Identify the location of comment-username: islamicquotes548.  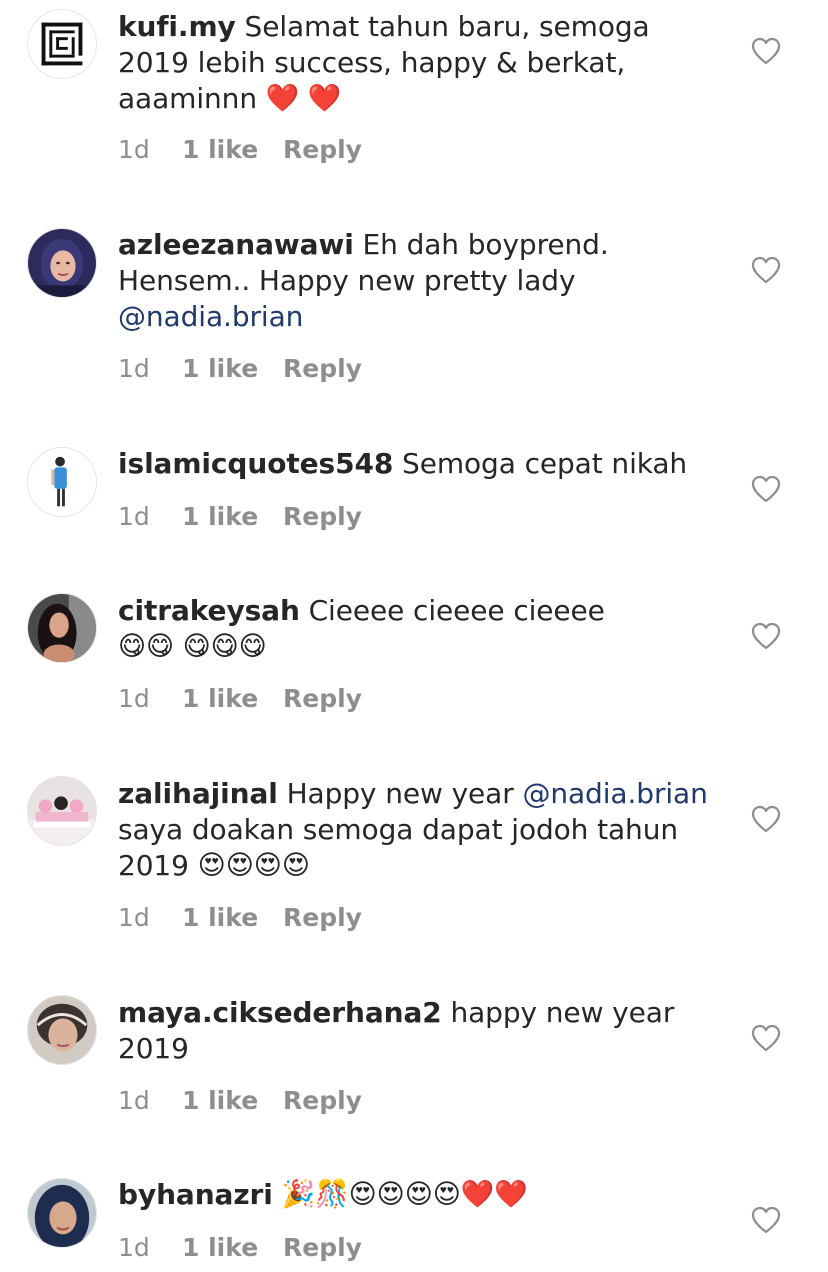
(255, 463).